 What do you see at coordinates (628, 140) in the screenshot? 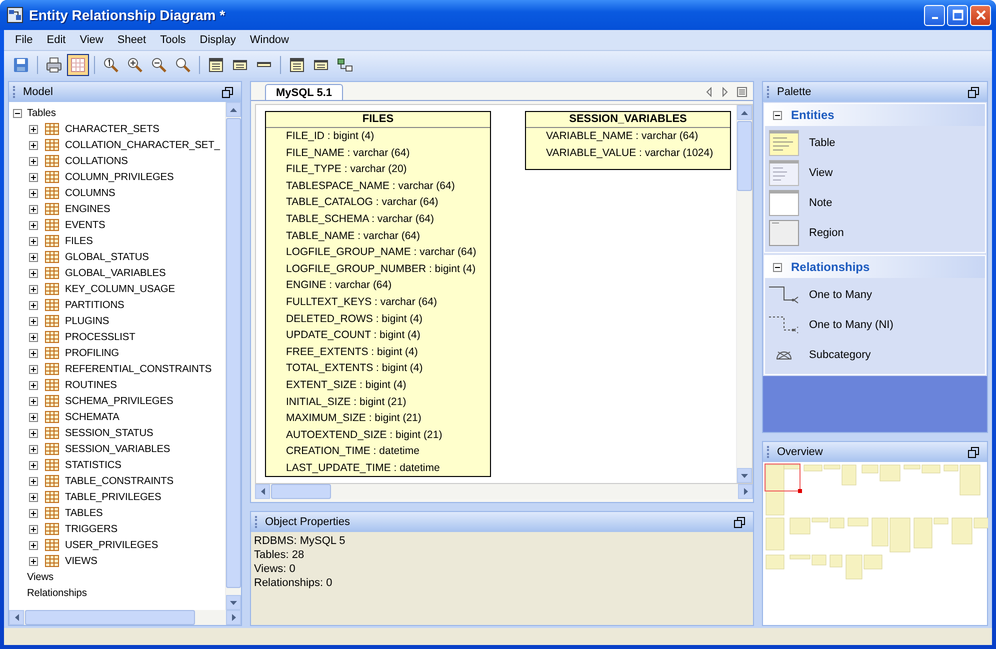
I see `entity-table: SESSION_VARIABLES VARIABLE_NAME : varchar (64) VARIABLE_VALUE : varchar (1024)` at bounding box center [628, 140].